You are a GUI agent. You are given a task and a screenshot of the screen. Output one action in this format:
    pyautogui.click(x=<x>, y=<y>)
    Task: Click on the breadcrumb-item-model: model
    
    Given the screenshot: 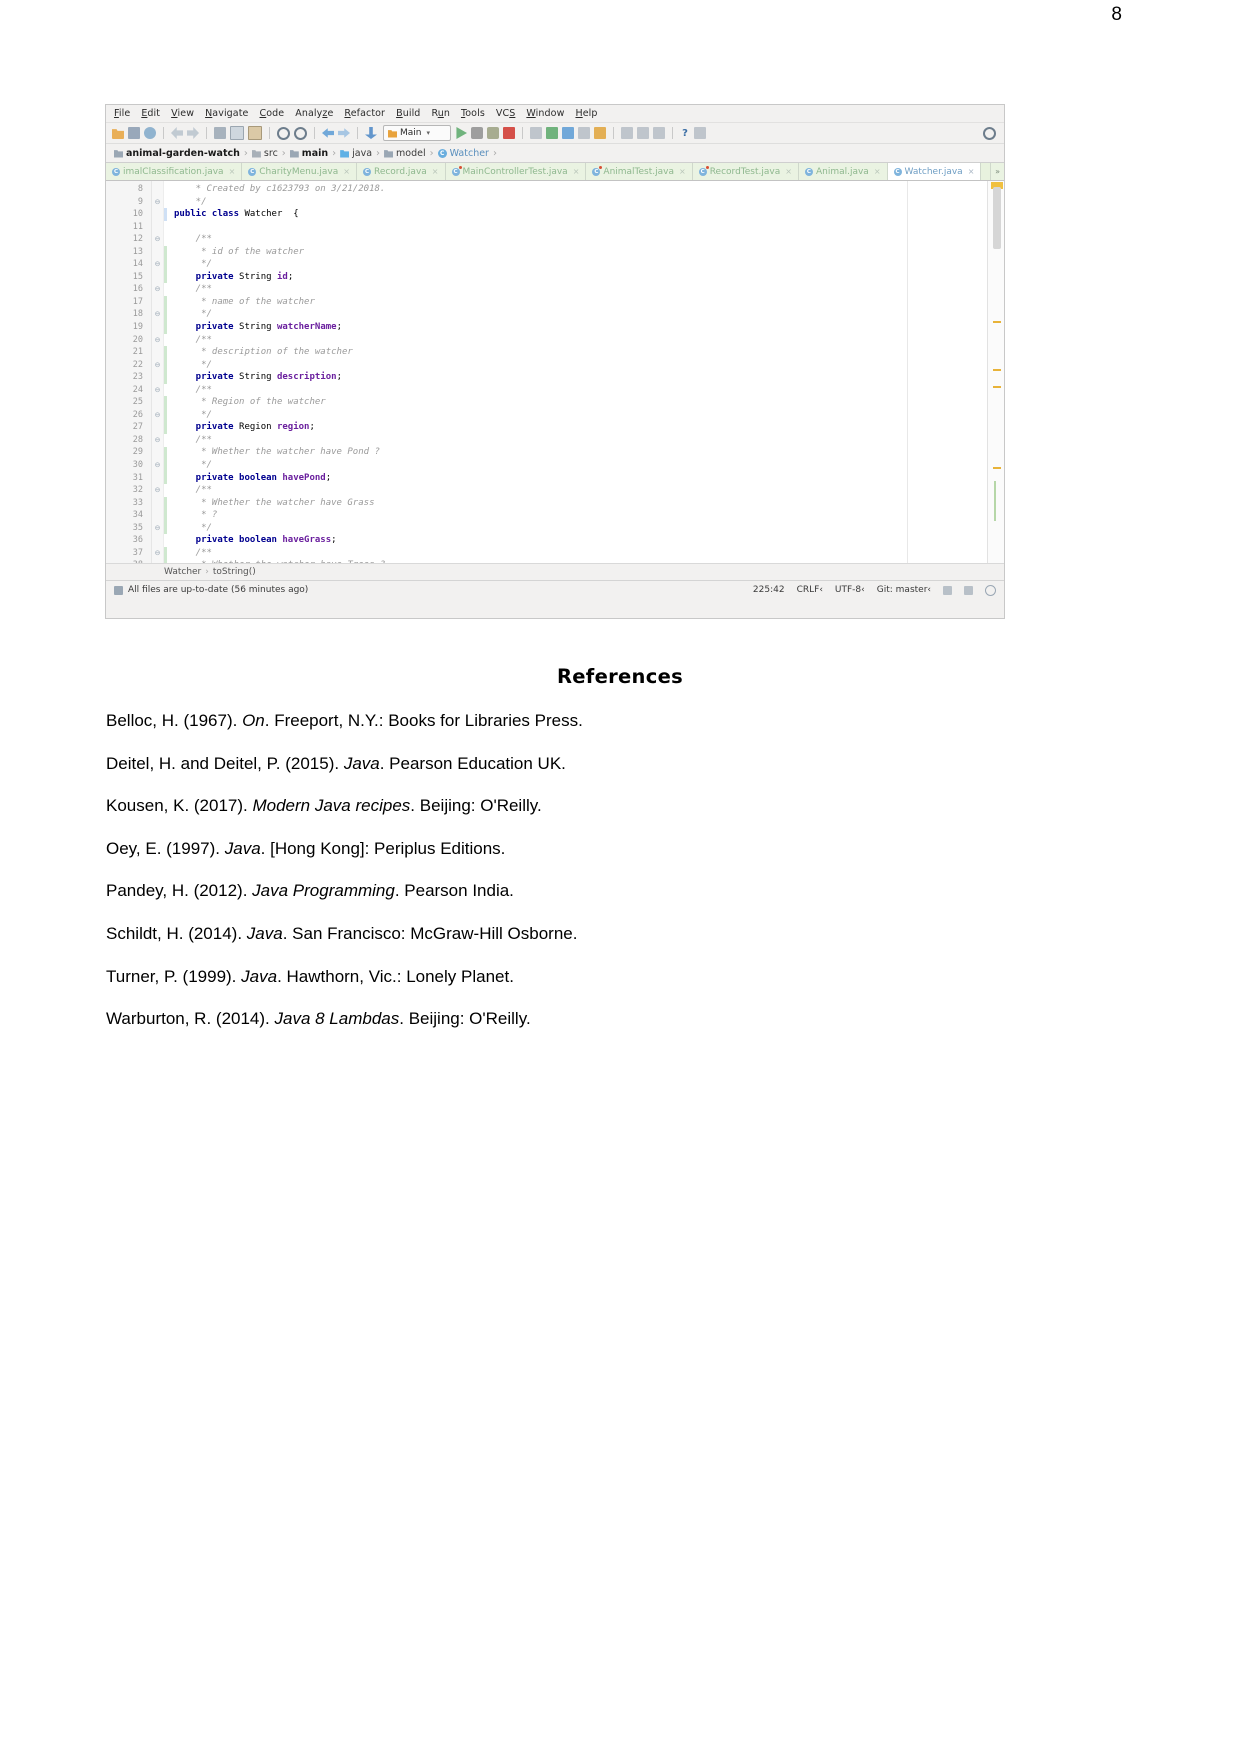 What is the action you would take?
    pyautogui.click(x=405, y=153)
    